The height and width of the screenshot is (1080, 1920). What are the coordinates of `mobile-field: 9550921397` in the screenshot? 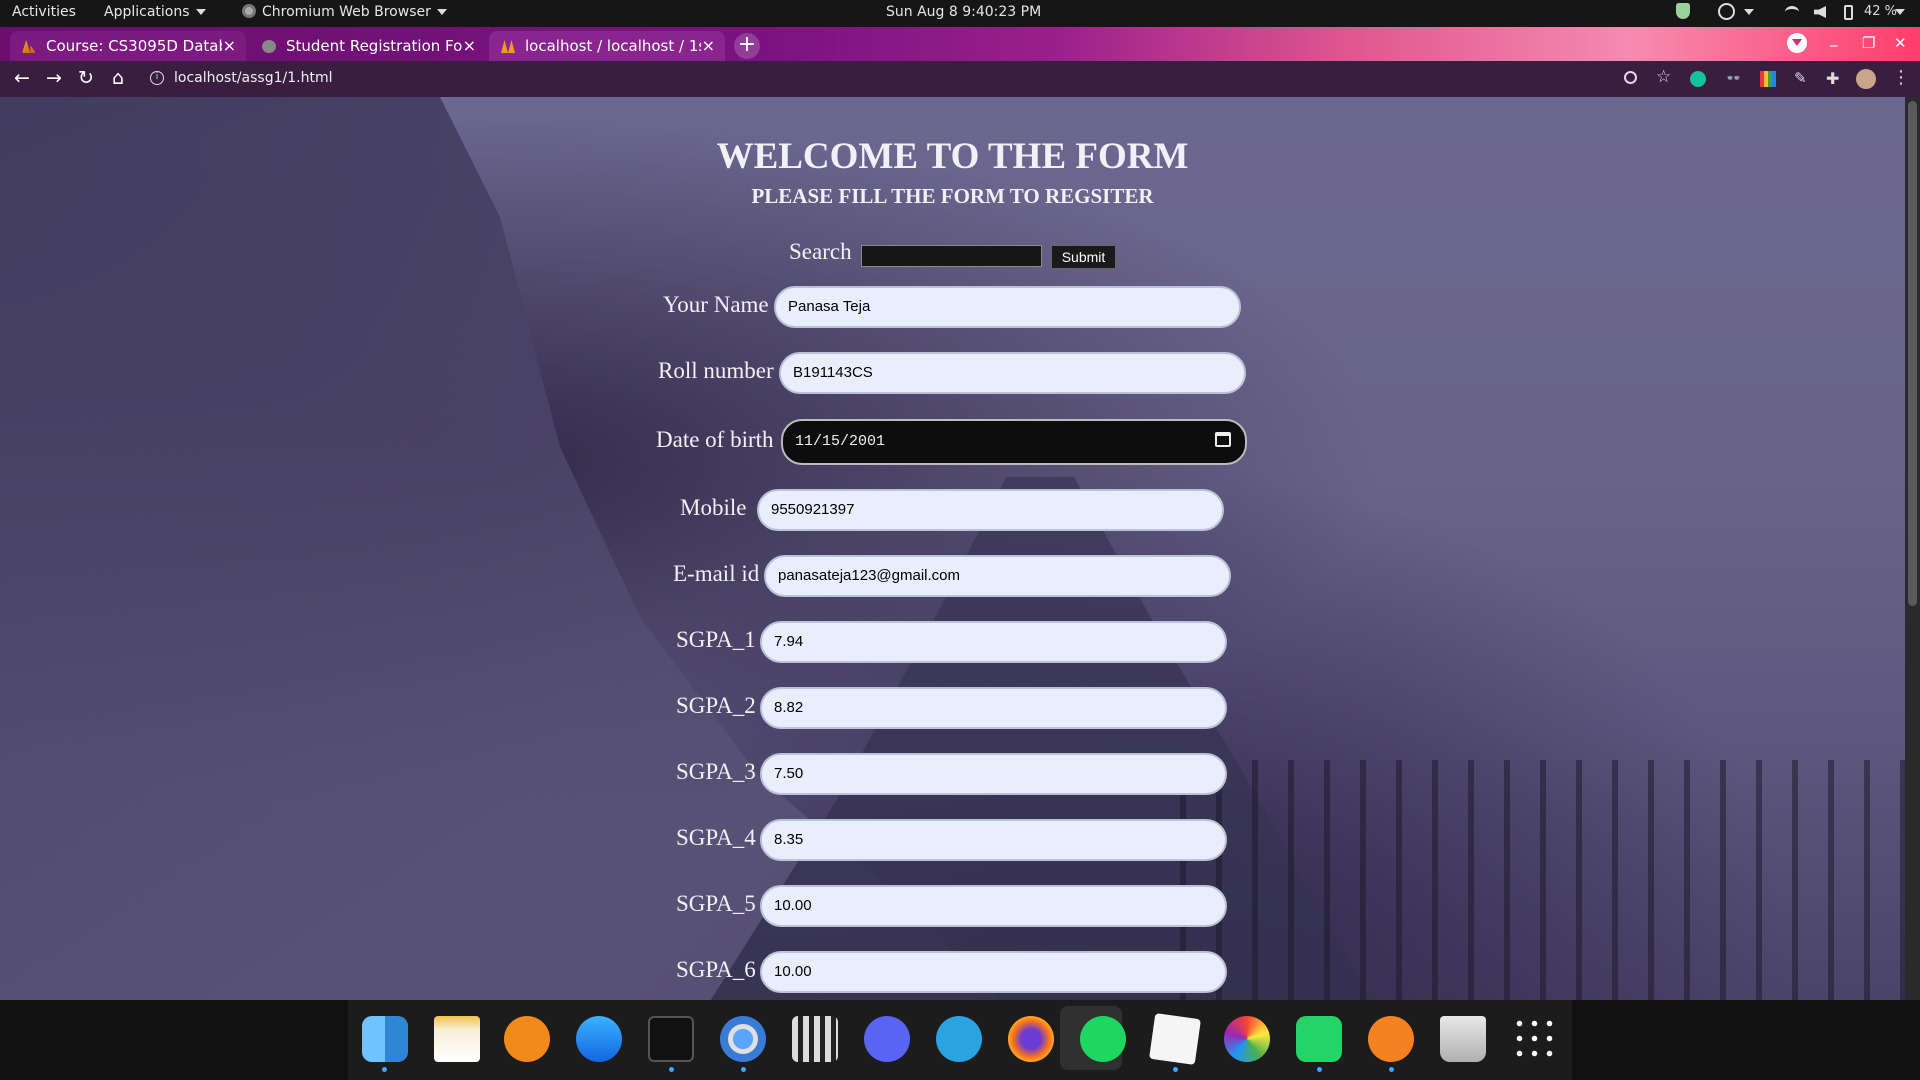 It's located at (990, 510).